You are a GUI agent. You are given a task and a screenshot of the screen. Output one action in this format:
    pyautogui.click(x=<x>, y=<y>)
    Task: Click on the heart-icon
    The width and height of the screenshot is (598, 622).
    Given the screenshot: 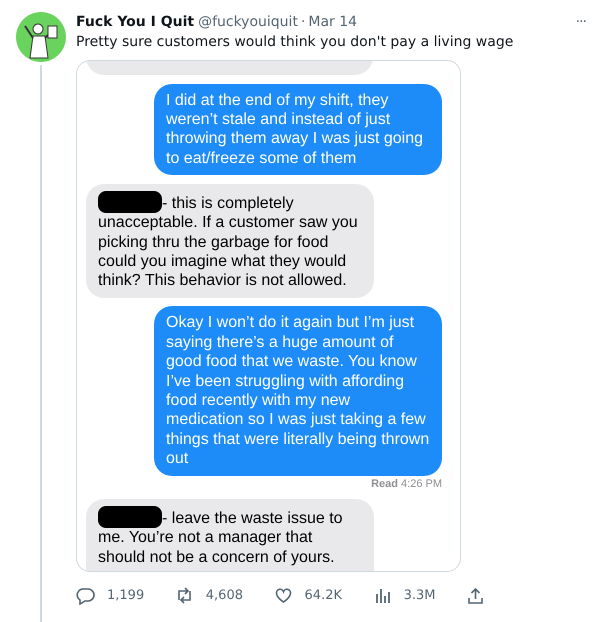 What is the action you would take?
    pyautogui.click(x=283, y=595)
    